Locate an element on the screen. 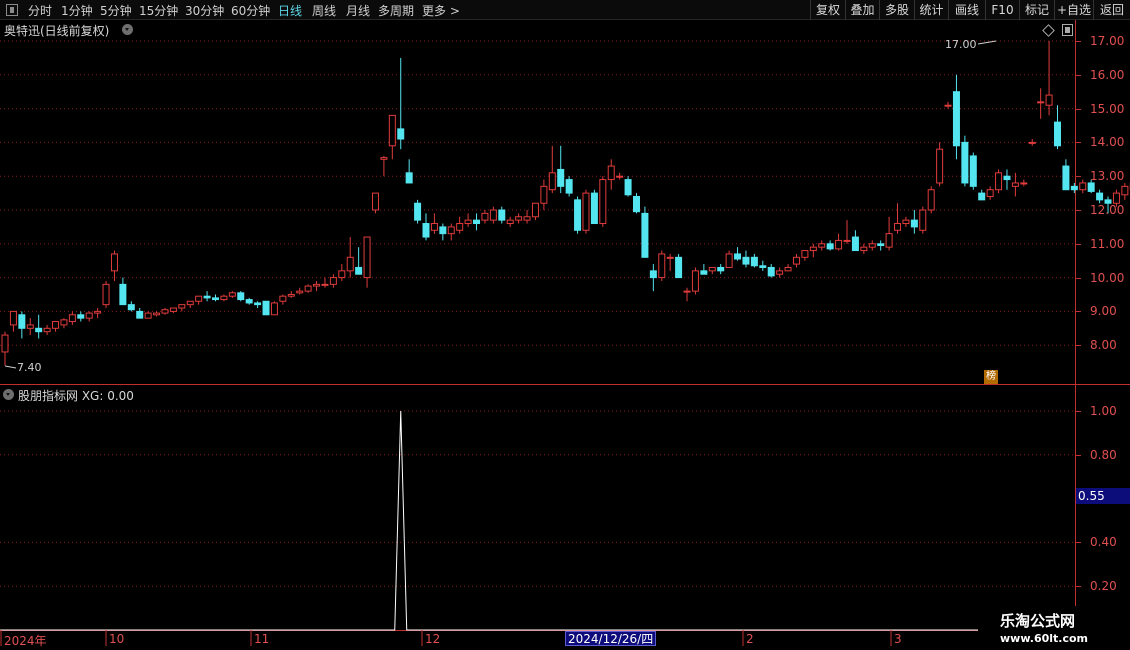 Image resolution: width=1130 pixels, height=650 pixels. indicator-collapse-icon is located at coordinates (8, 394).